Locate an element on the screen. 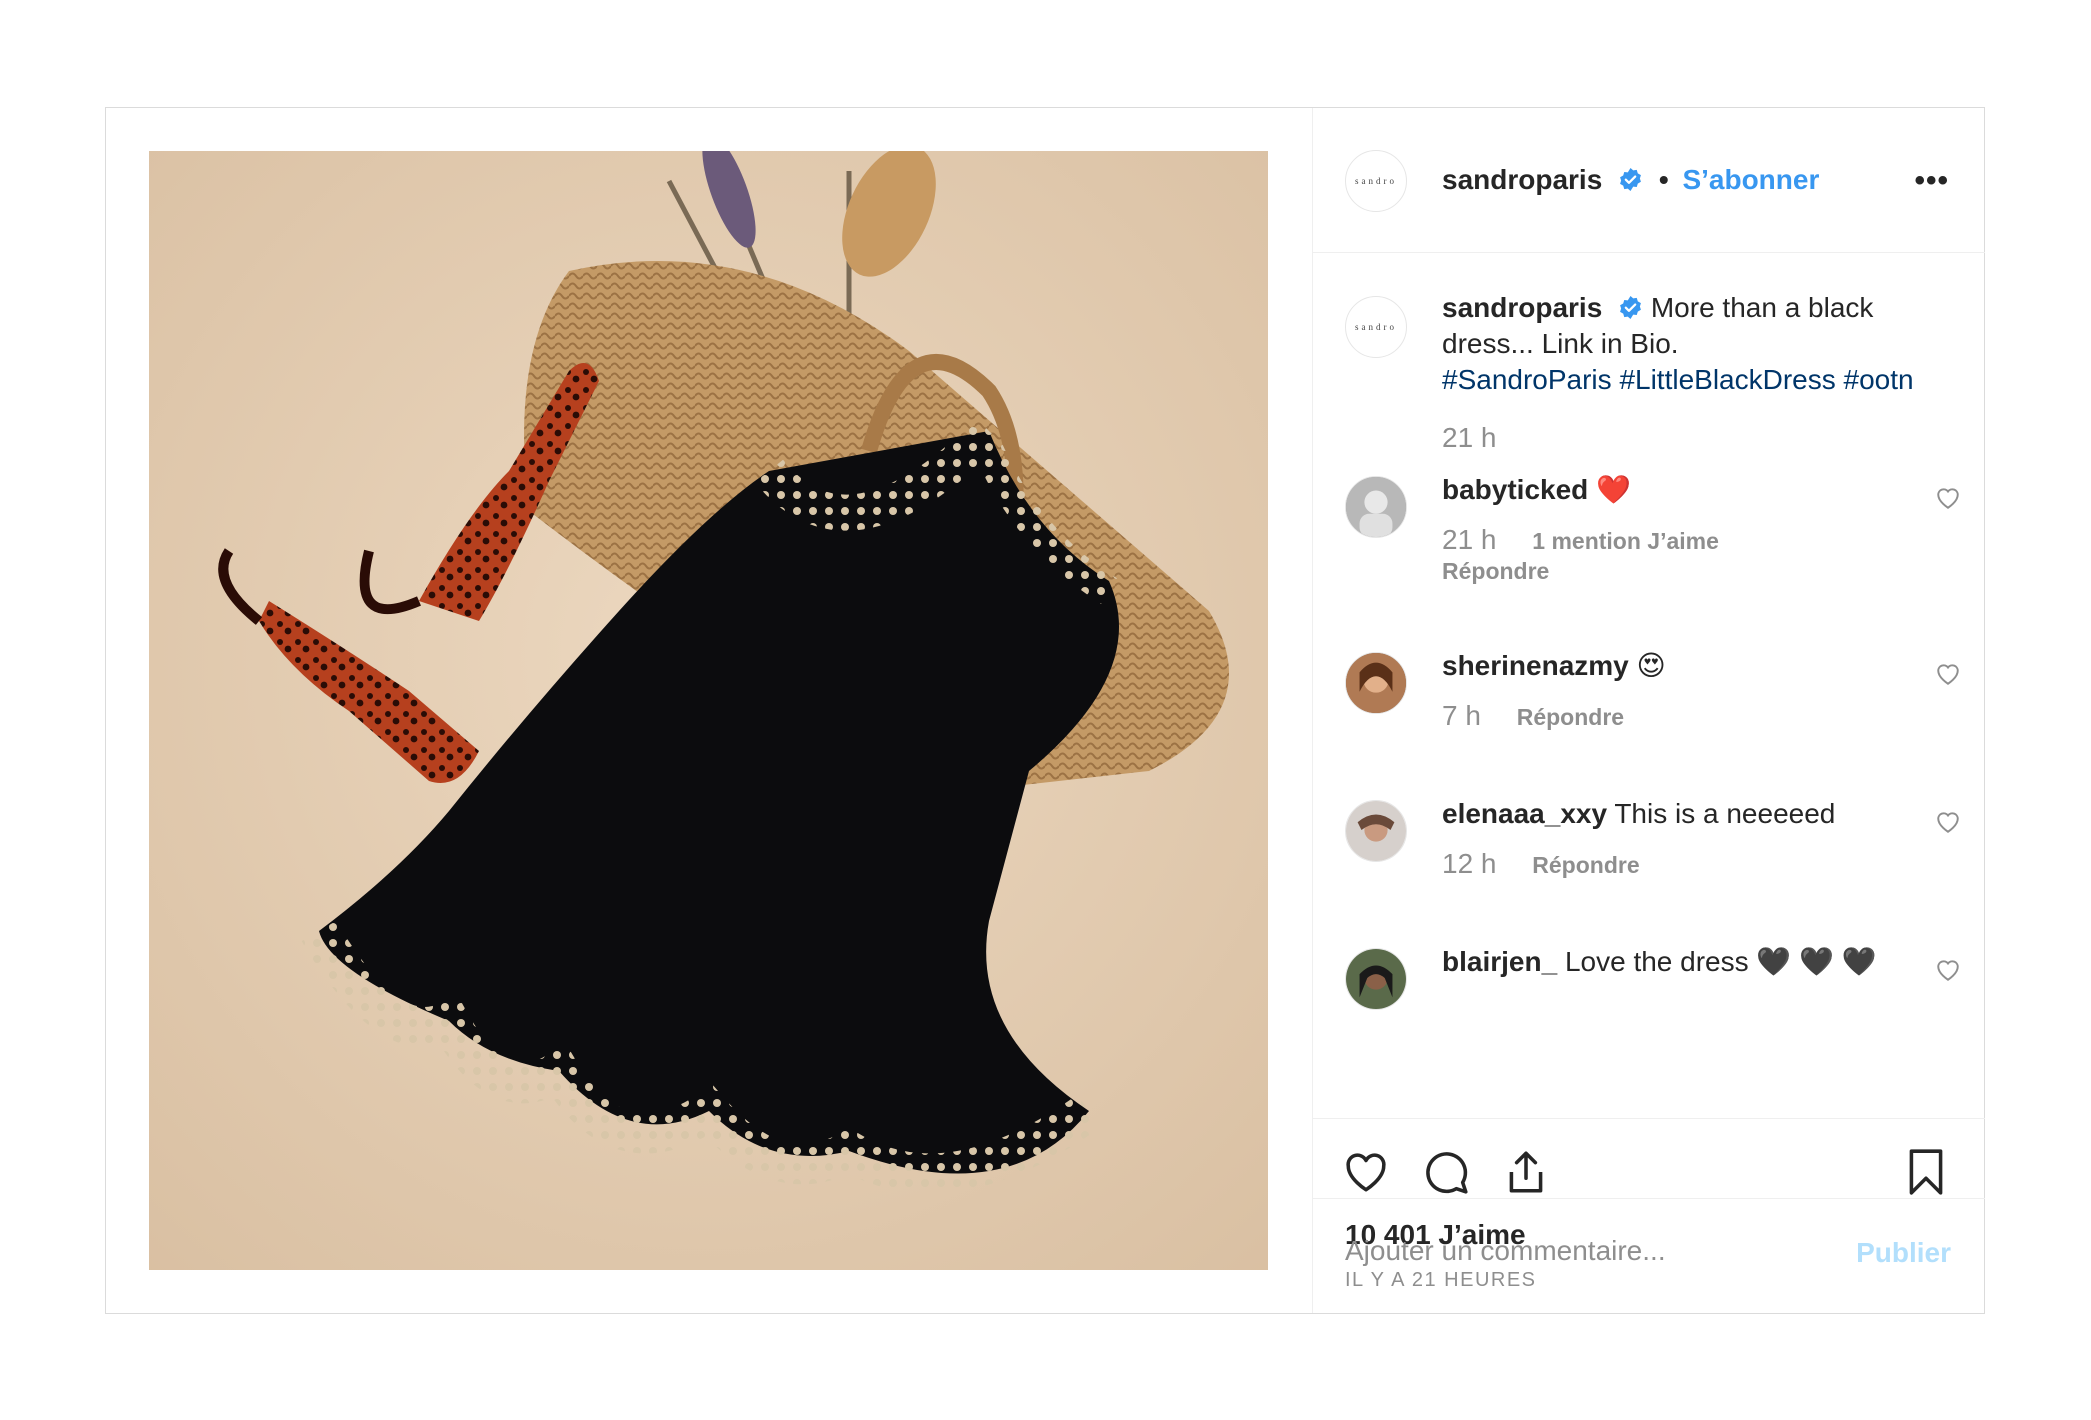 This screenshot has width=2091, height=1420. comment-meta: 21 h 1 mention J’aime is located at coordinates (1580, 540).